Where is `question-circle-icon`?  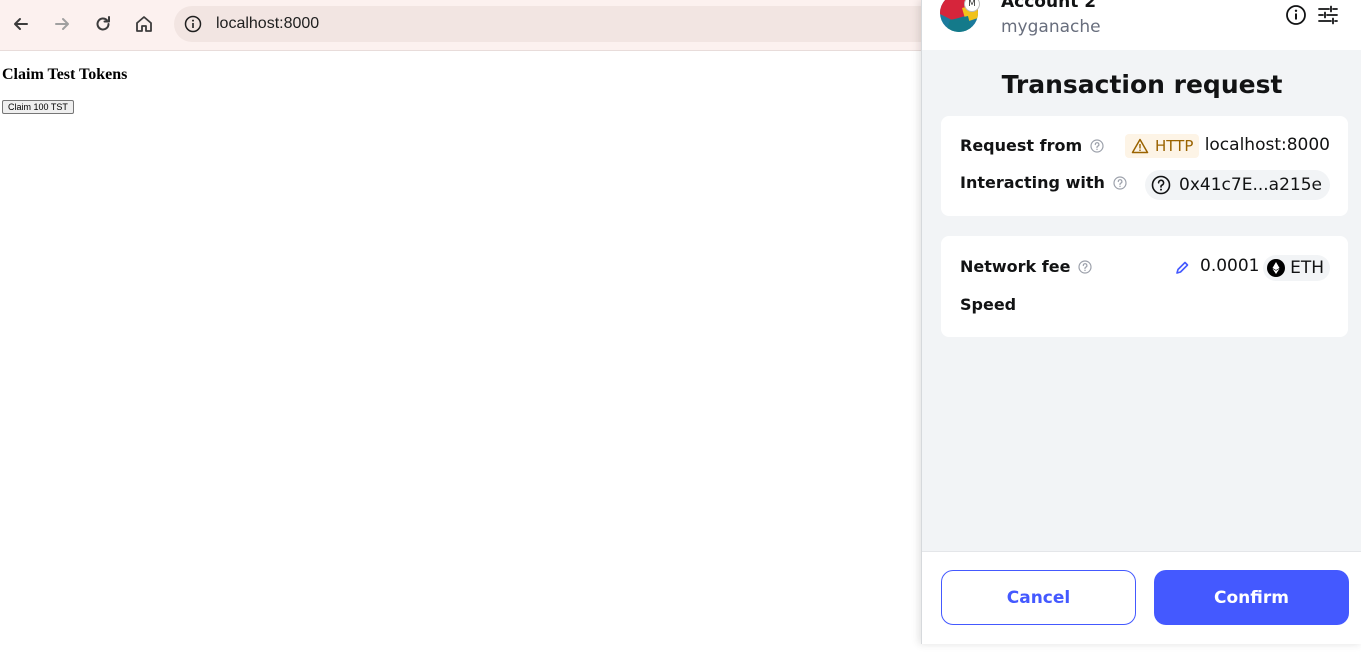 question-circle-icon is located at coordinates (1161, 185).